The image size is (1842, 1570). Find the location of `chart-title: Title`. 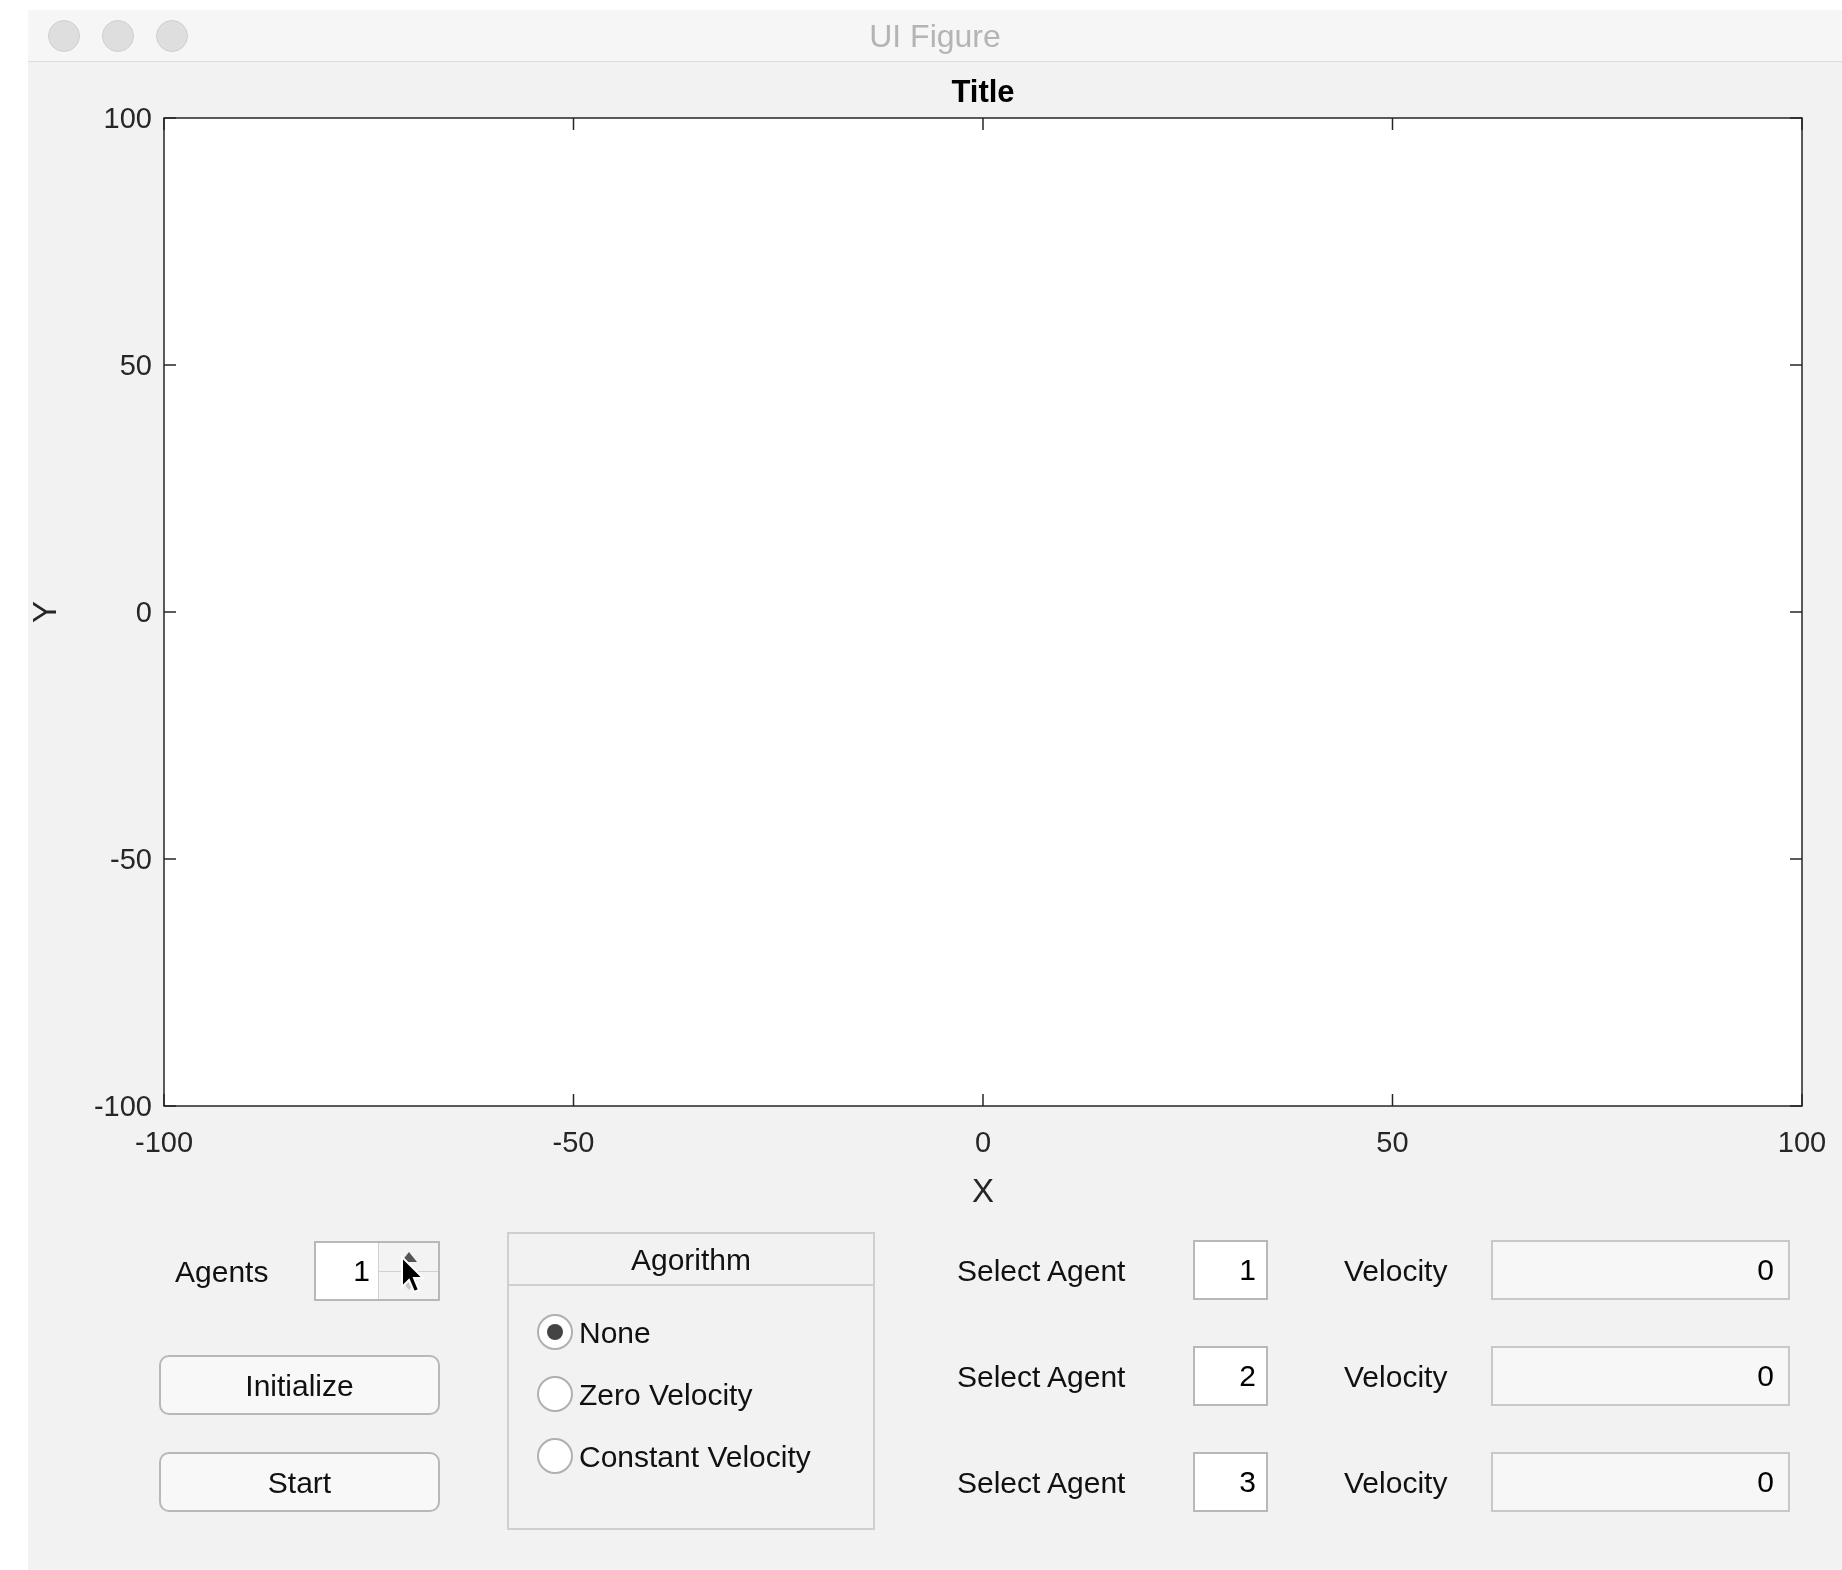

chart-title: Title is located at coordinates (983, 91).